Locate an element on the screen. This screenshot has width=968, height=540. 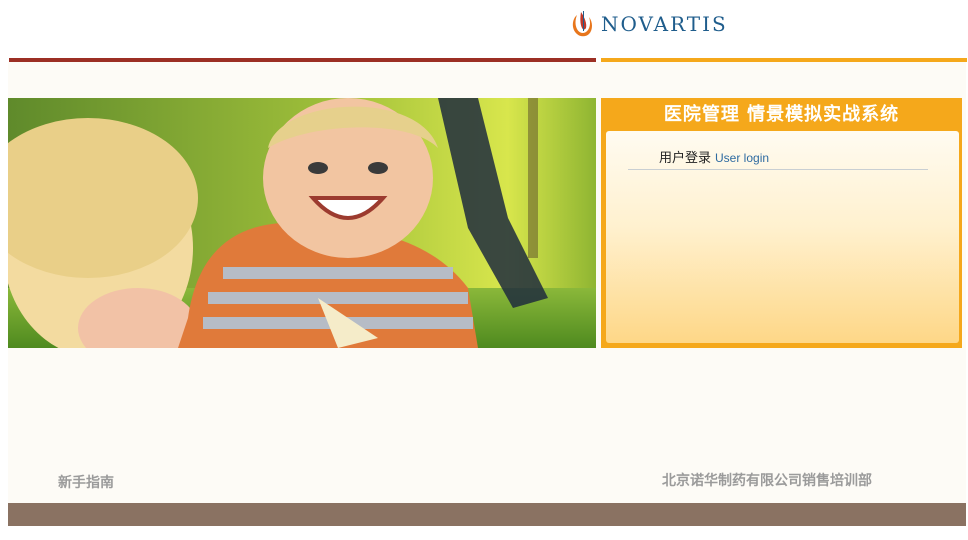
novartis-logo: NOVARTIS is located at coordinates (648, 24).